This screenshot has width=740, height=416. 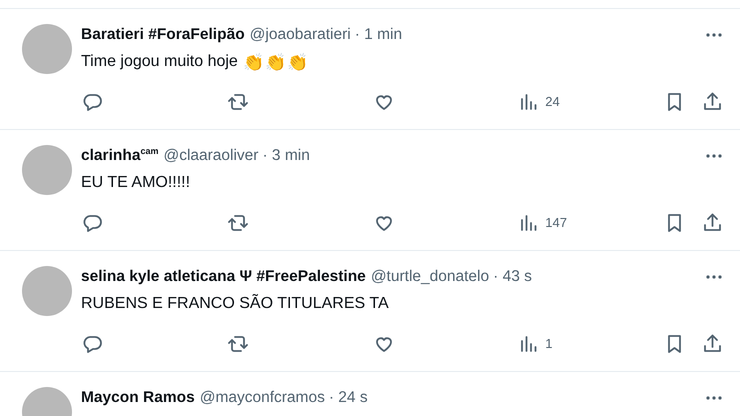 What do you see at coordinates (552, 101) in the screenshot?
I see `view-count: 24` at bounding box center [552, 101].